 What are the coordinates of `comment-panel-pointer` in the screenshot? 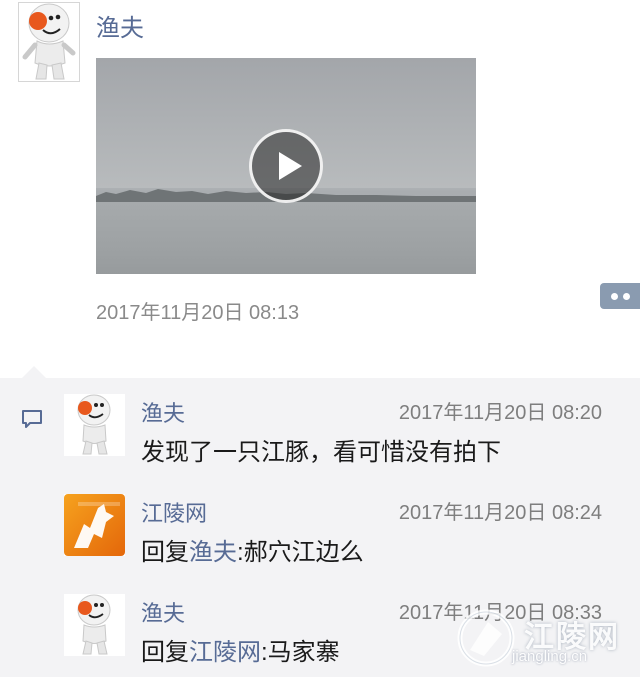 It's located at (34, 372).